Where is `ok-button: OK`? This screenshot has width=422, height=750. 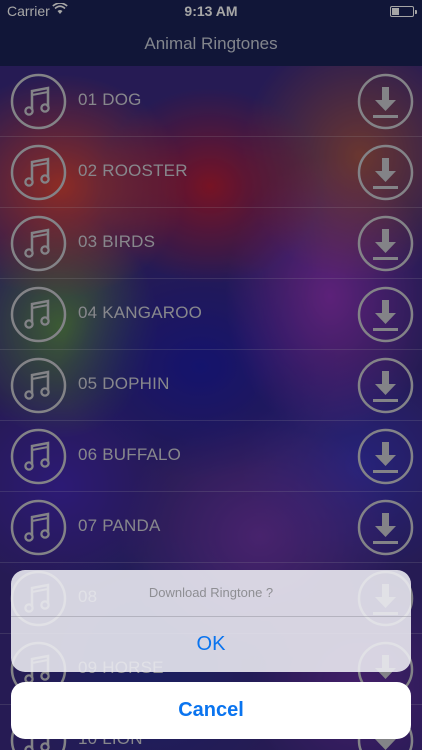
ok-button: OK is located at coordinates (211, 644).